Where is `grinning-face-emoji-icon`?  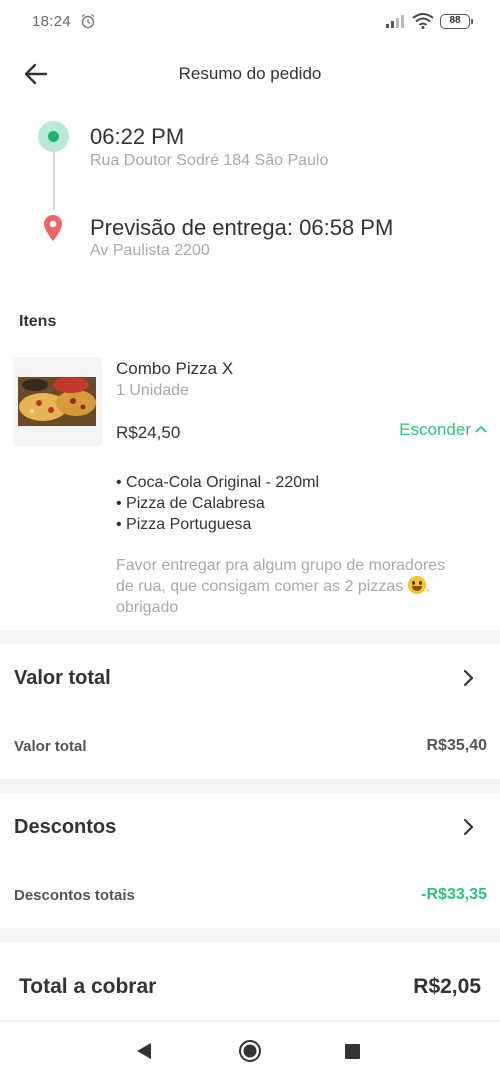
grinning-face-emoji-icon is located at coordinates (416, 585).